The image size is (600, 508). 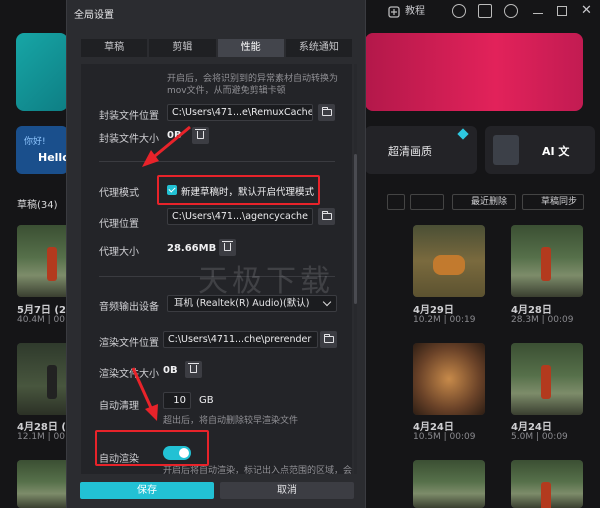 What do you see at coordinates (54, 157) in the screenshot?
I see `hello-text: Hello` at bounding box center [54, 157].